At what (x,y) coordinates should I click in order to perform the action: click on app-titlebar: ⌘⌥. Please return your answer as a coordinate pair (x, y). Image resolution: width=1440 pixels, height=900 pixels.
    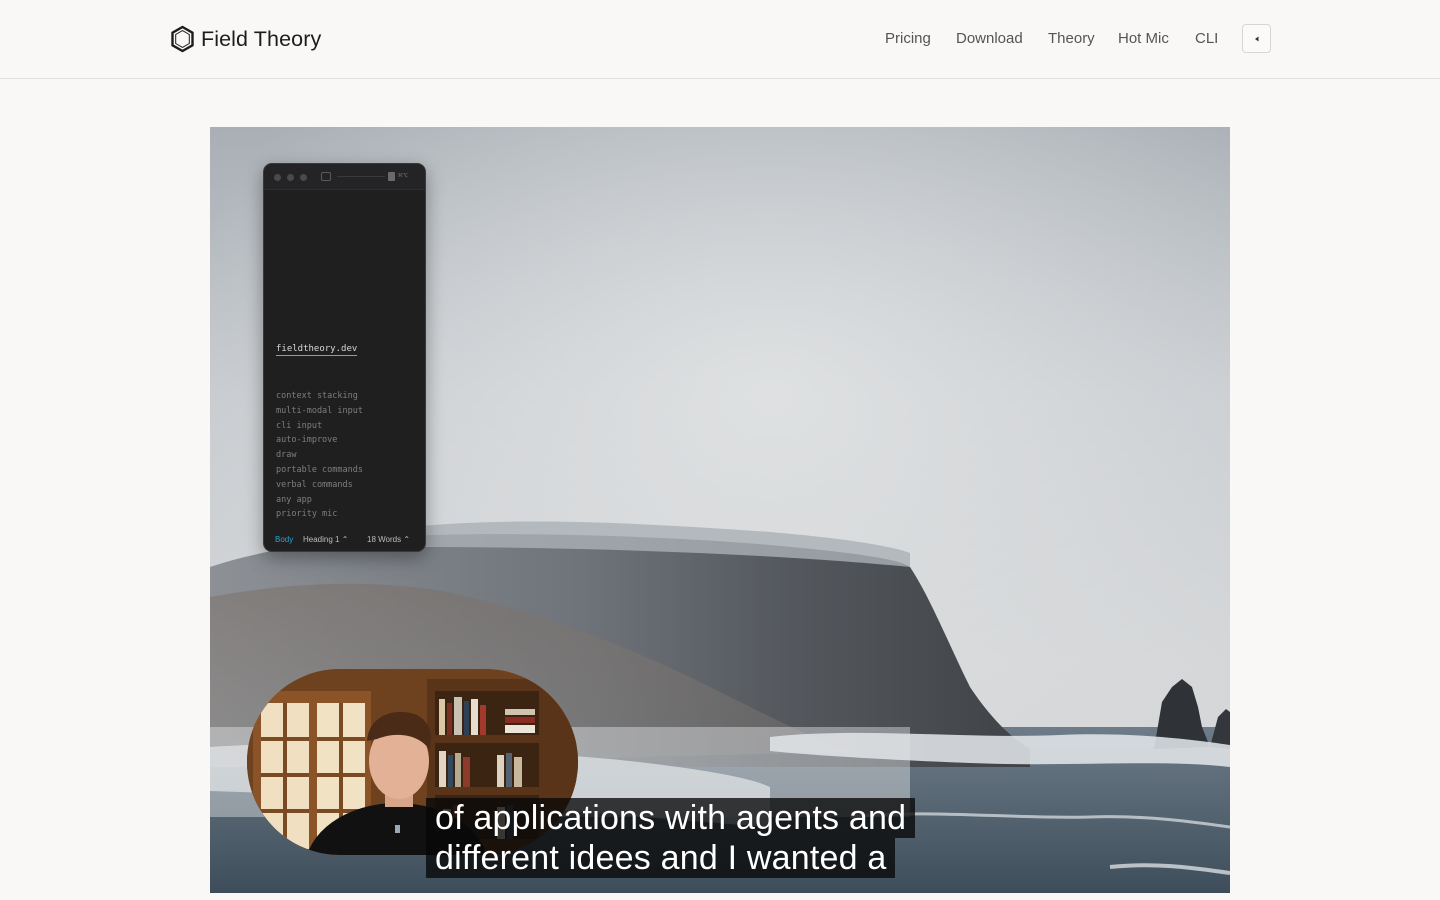
    Looking at the image, I should click on (344, 177).